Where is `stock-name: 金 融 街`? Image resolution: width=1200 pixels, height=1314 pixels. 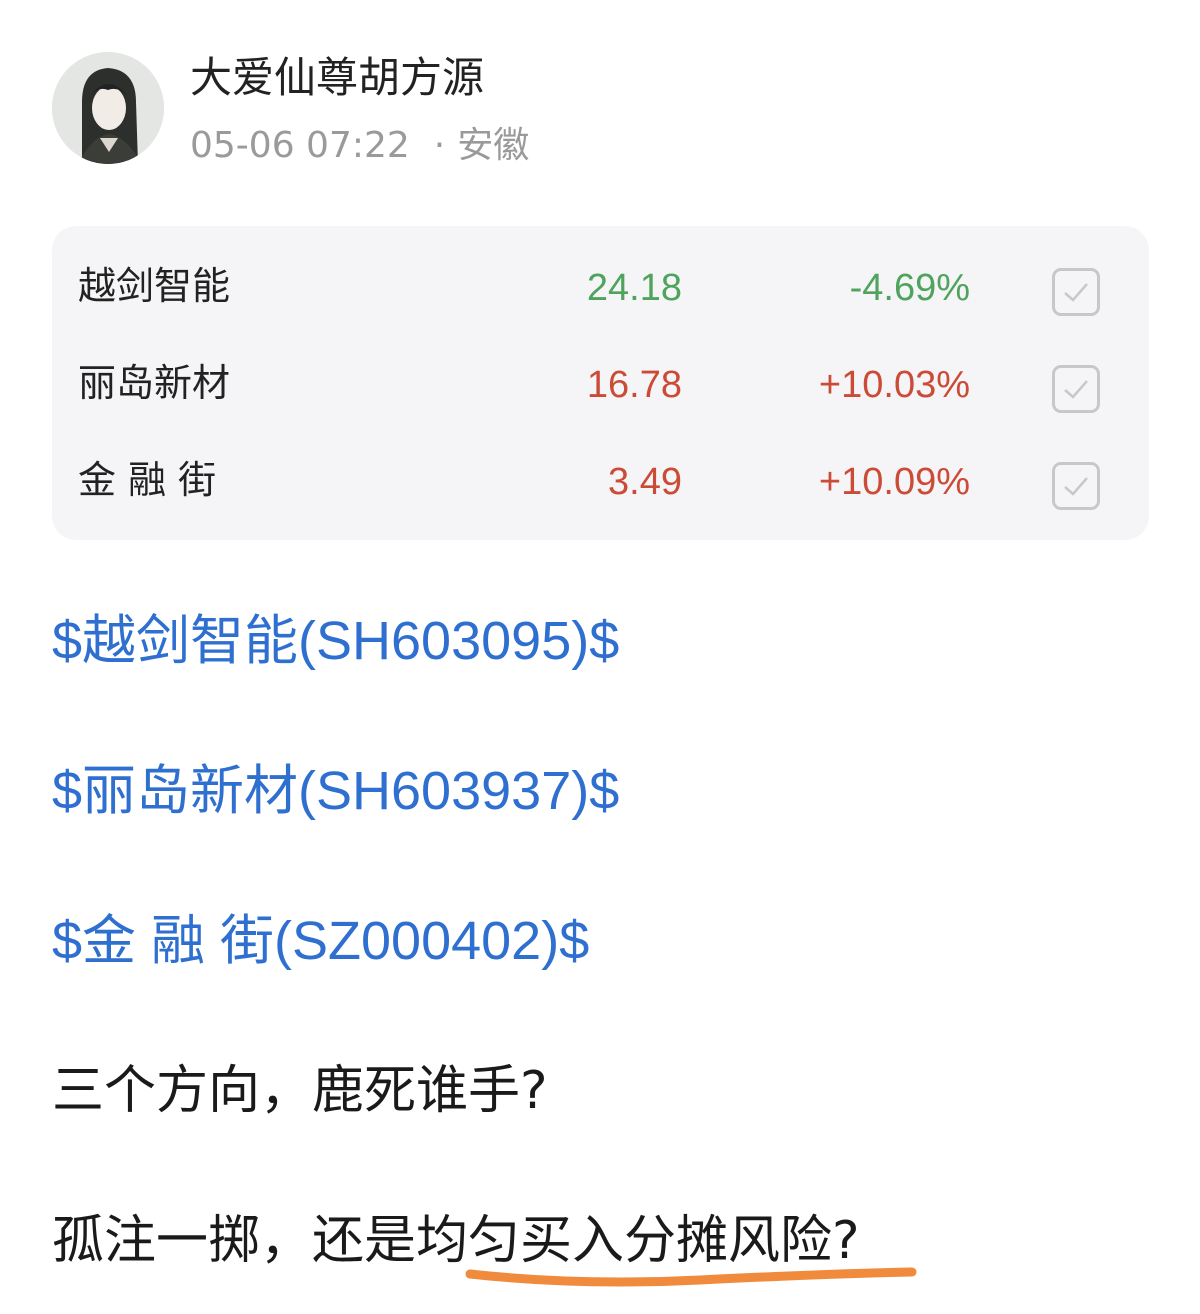
stock-name: 金 融 街 is located at coordinates (147, 480).